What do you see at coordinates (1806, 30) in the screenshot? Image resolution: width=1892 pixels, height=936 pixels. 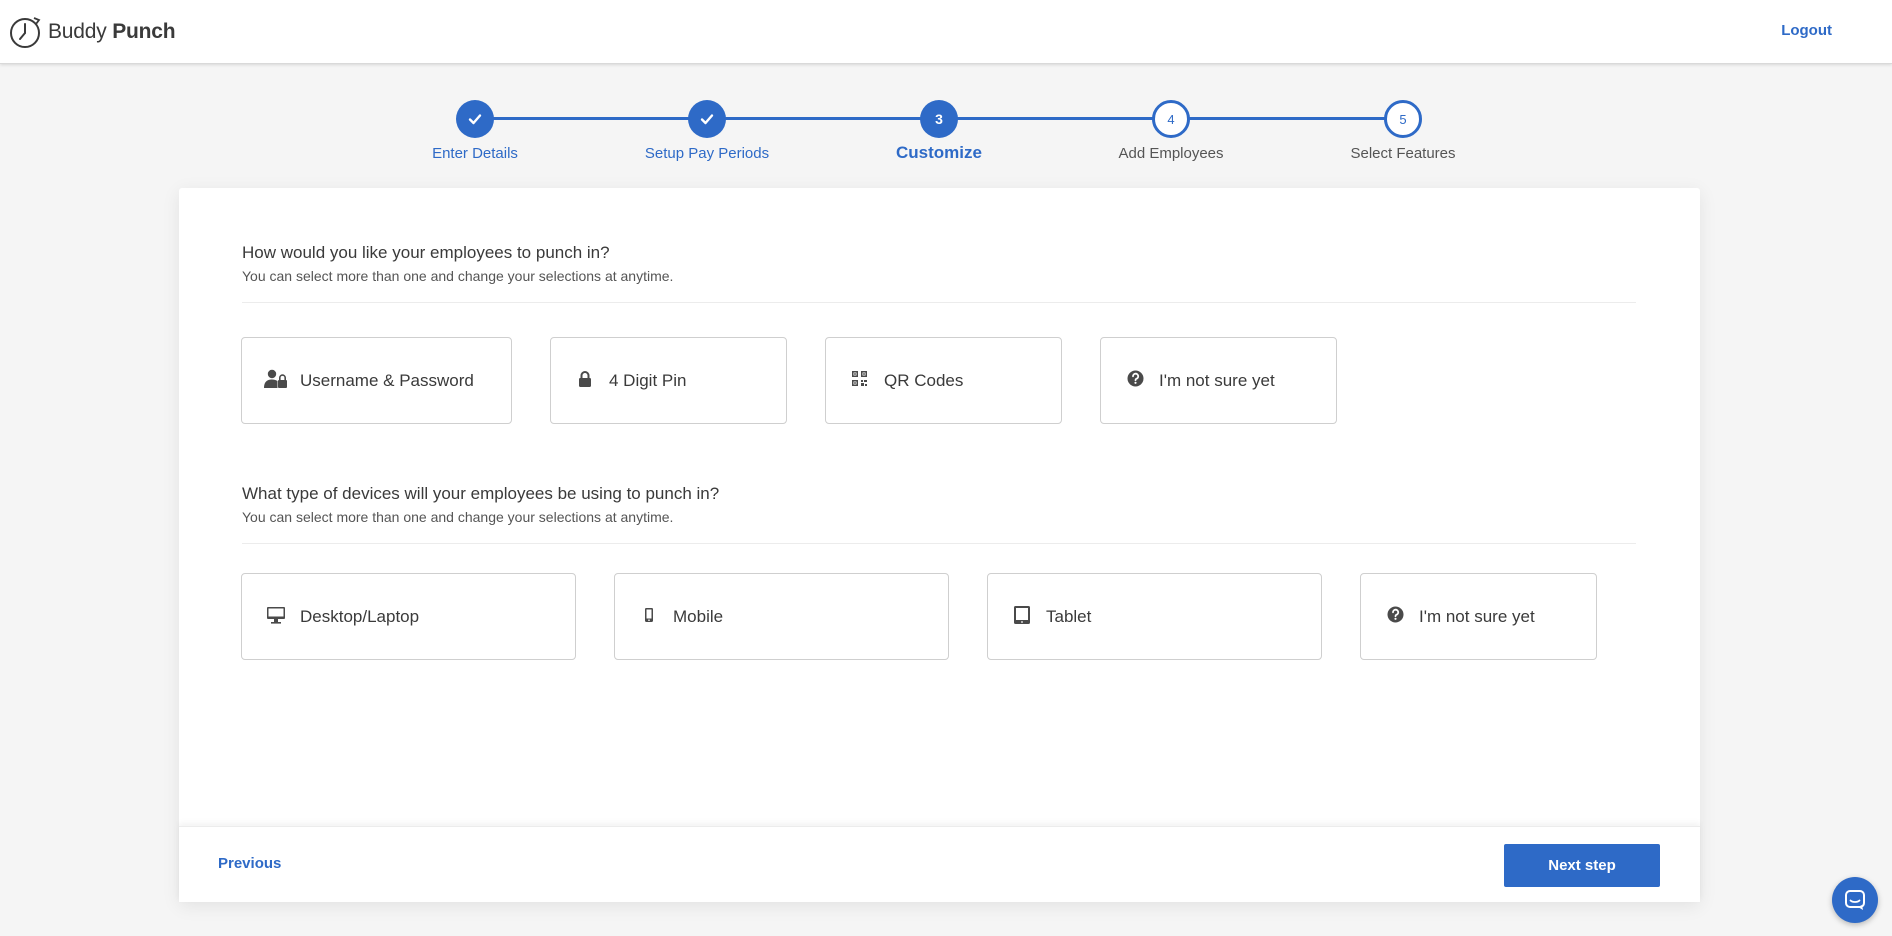 I see `logout-link: Logout` at bounding box center [1806, 30].